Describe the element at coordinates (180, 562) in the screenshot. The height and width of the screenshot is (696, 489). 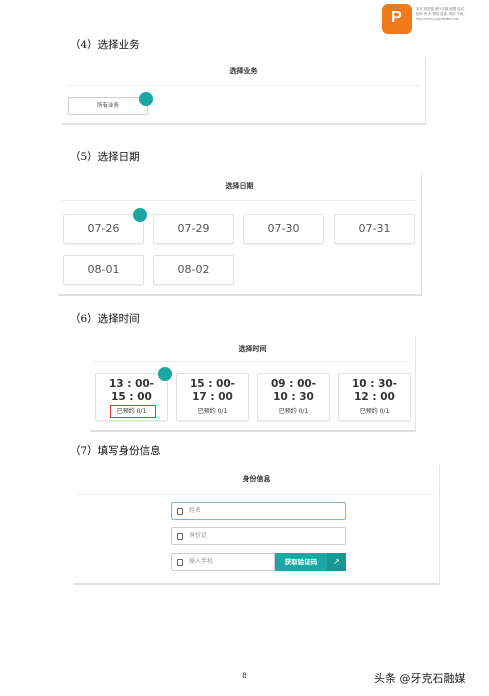
I see `phone-icon` at that location.